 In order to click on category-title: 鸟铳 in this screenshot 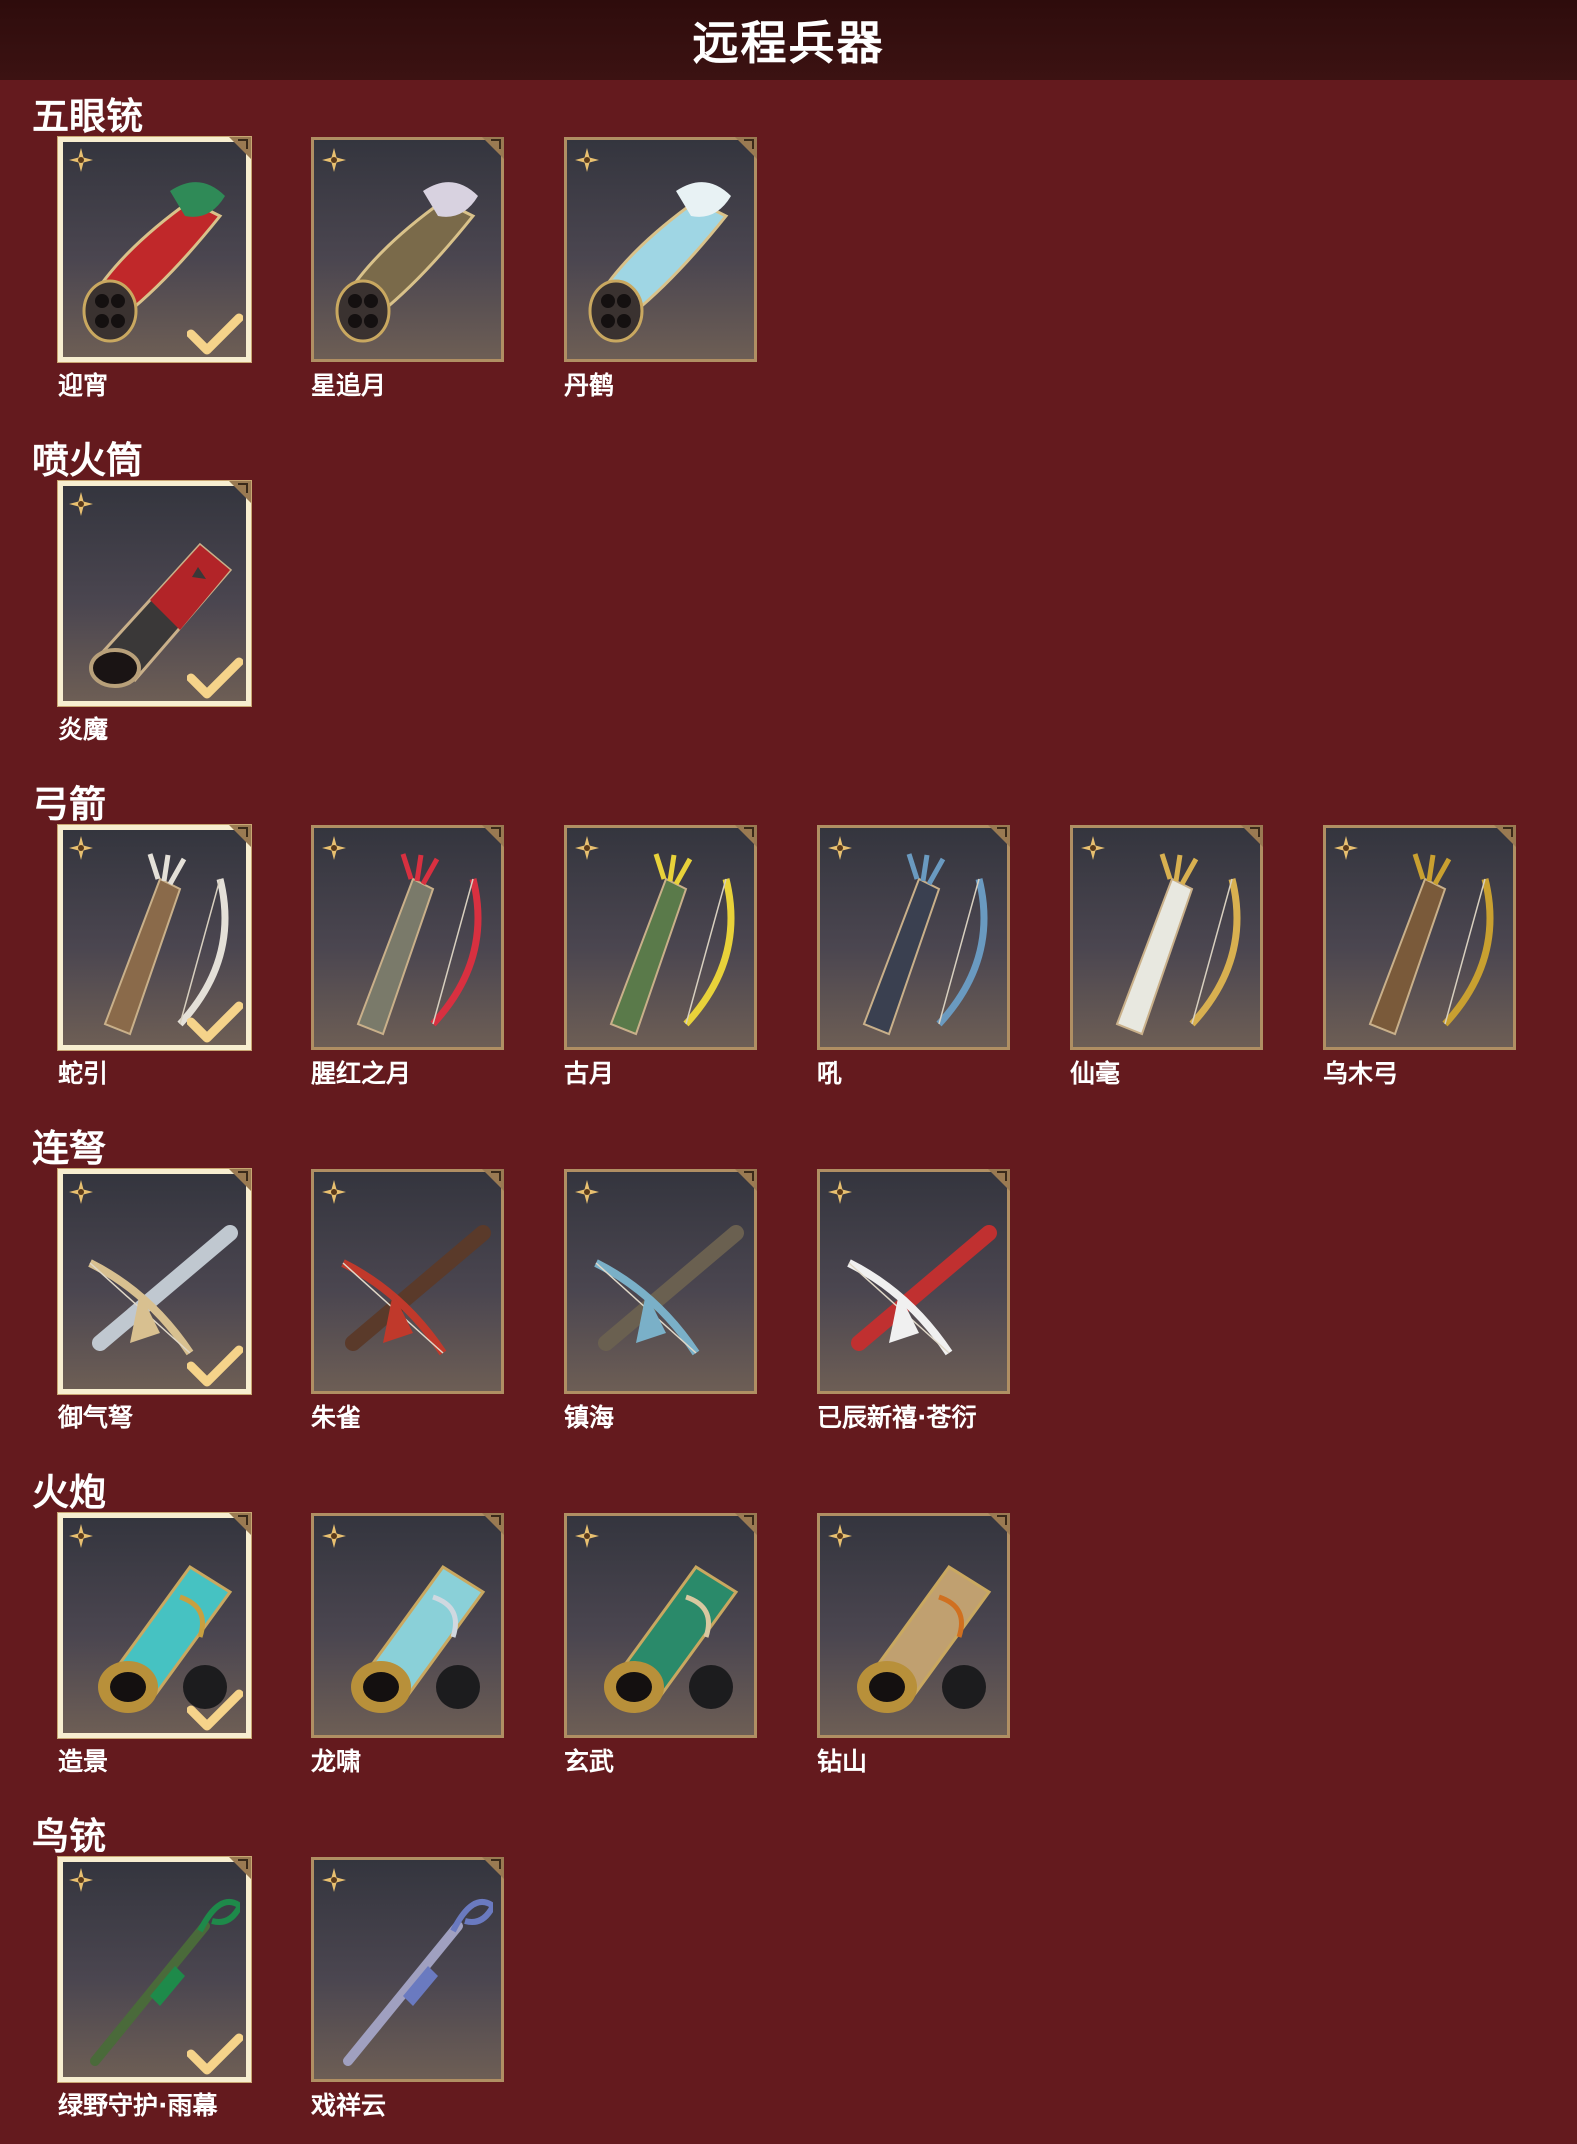, I will do `click(69, 1836)`.